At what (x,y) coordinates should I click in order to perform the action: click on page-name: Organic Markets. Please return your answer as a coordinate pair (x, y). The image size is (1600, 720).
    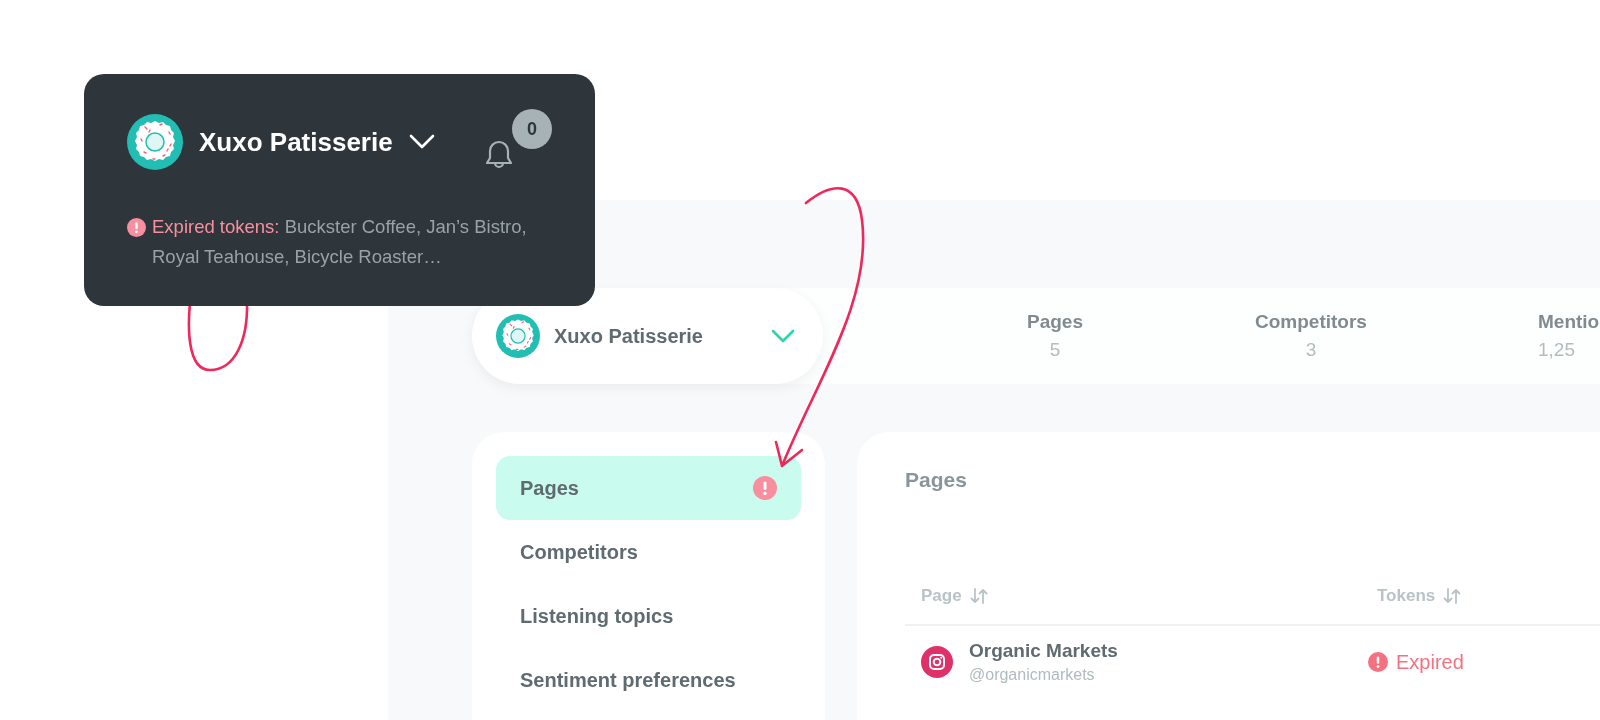
    Looking at the image, I should click on (1043, 651).